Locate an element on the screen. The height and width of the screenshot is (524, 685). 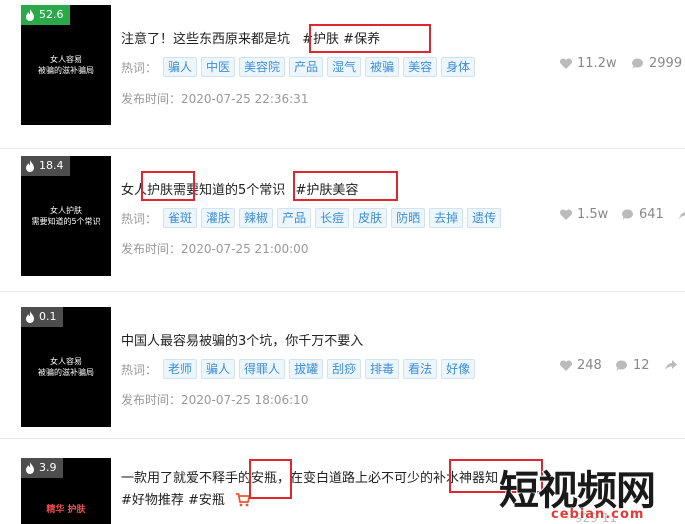
heat-badge: 0.1 is located at coordinates (42, 317).